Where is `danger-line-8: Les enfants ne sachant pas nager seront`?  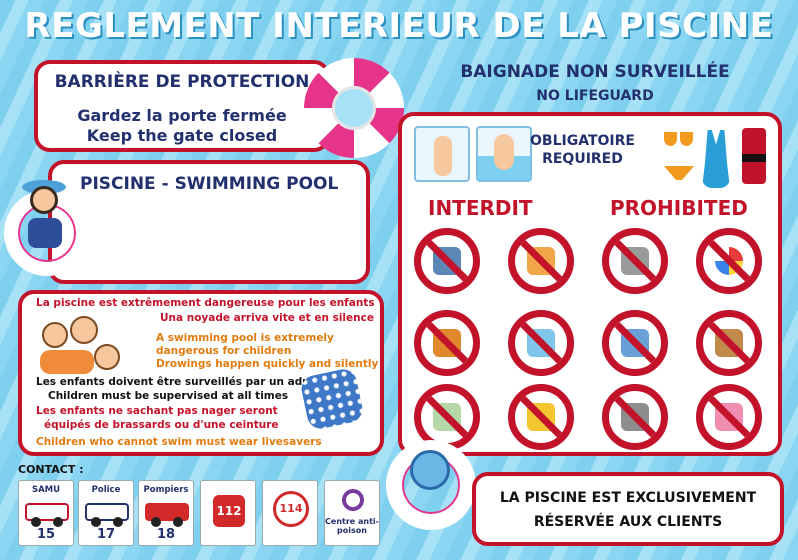 danger-line-8: Les enfants ne sachant pas nager seront is located at coordinates (157, 411).